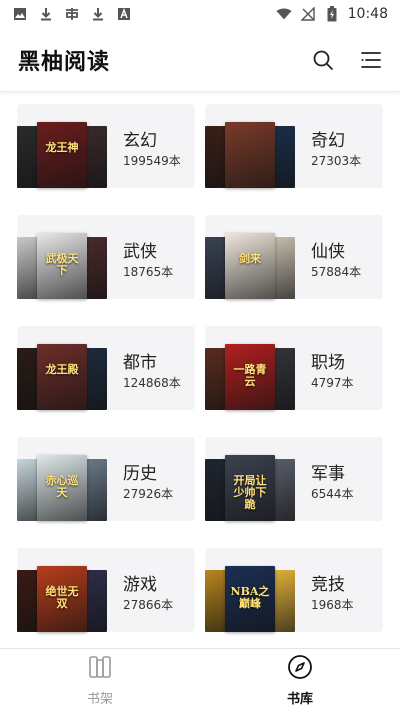 The image size is (400, 711). I want to click on book-cover-main: 开局让少帅下跪, so click(250, 488).